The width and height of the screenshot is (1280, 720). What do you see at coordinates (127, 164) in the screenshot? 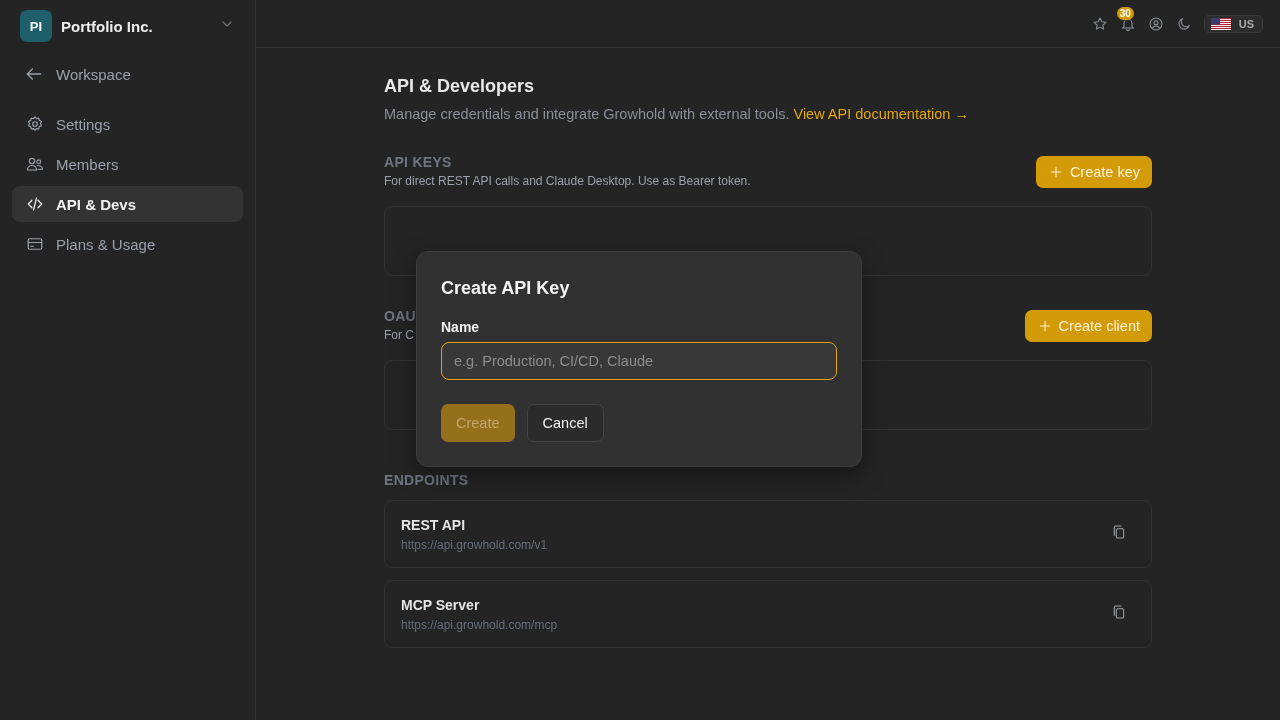
I see `sidebar-item: Members` at bounding box center [127, 164].